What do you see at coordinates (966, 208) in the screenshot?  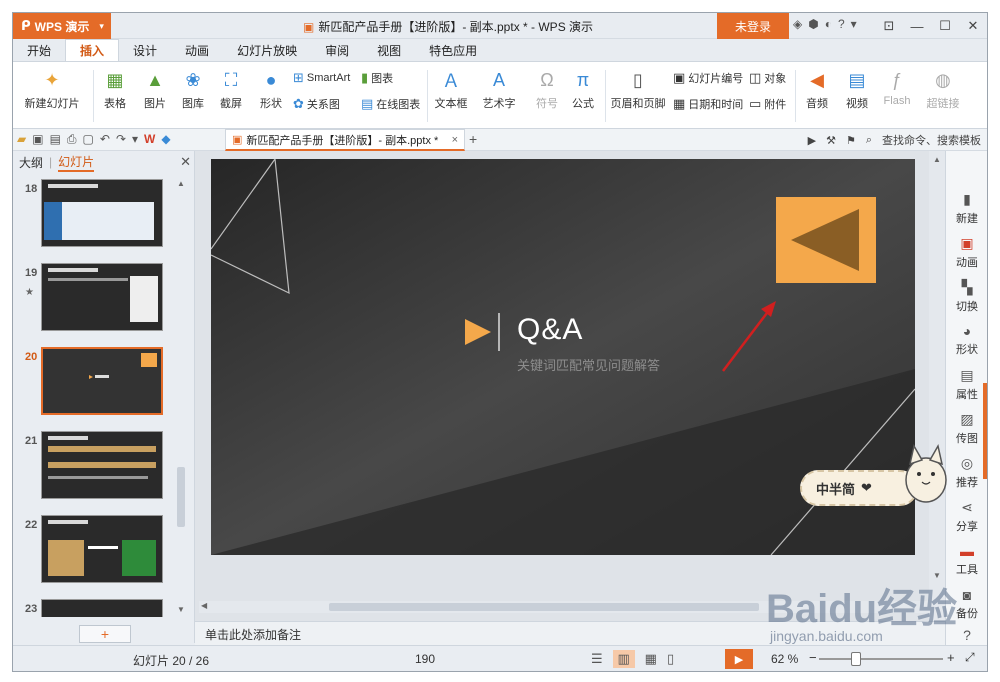 I see `pane-new: ▮ 新建` at bounding box center [966, 208].